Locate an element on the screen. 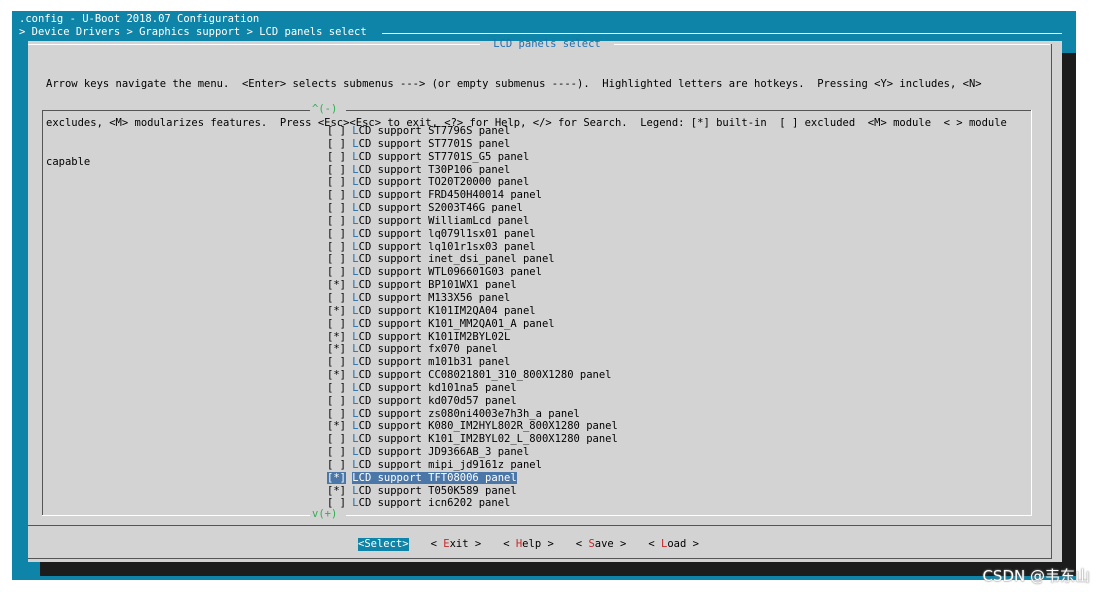 The image size is (1096, 592). item-text: CD support kd070d57 panel is located at coordinates (437, 400).